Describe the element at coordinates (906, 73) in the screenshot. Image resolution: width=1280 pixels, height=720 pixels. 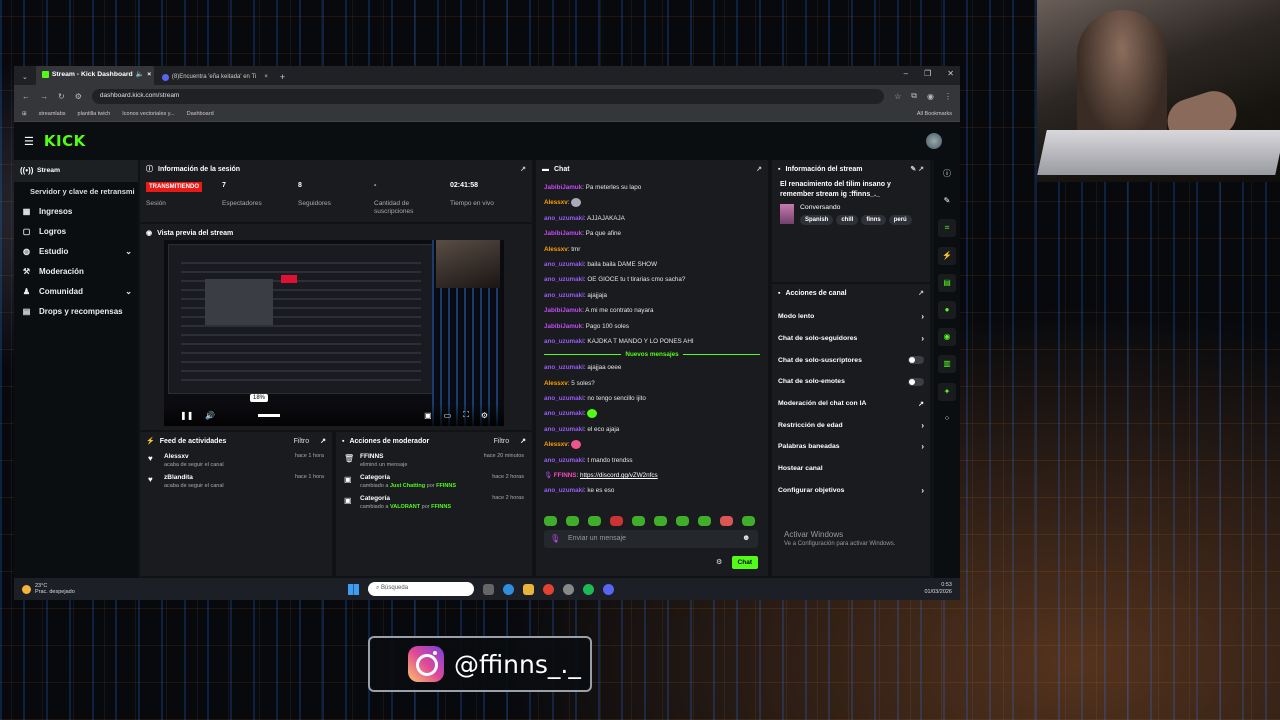
I see `minimize-icon: –` at that location.